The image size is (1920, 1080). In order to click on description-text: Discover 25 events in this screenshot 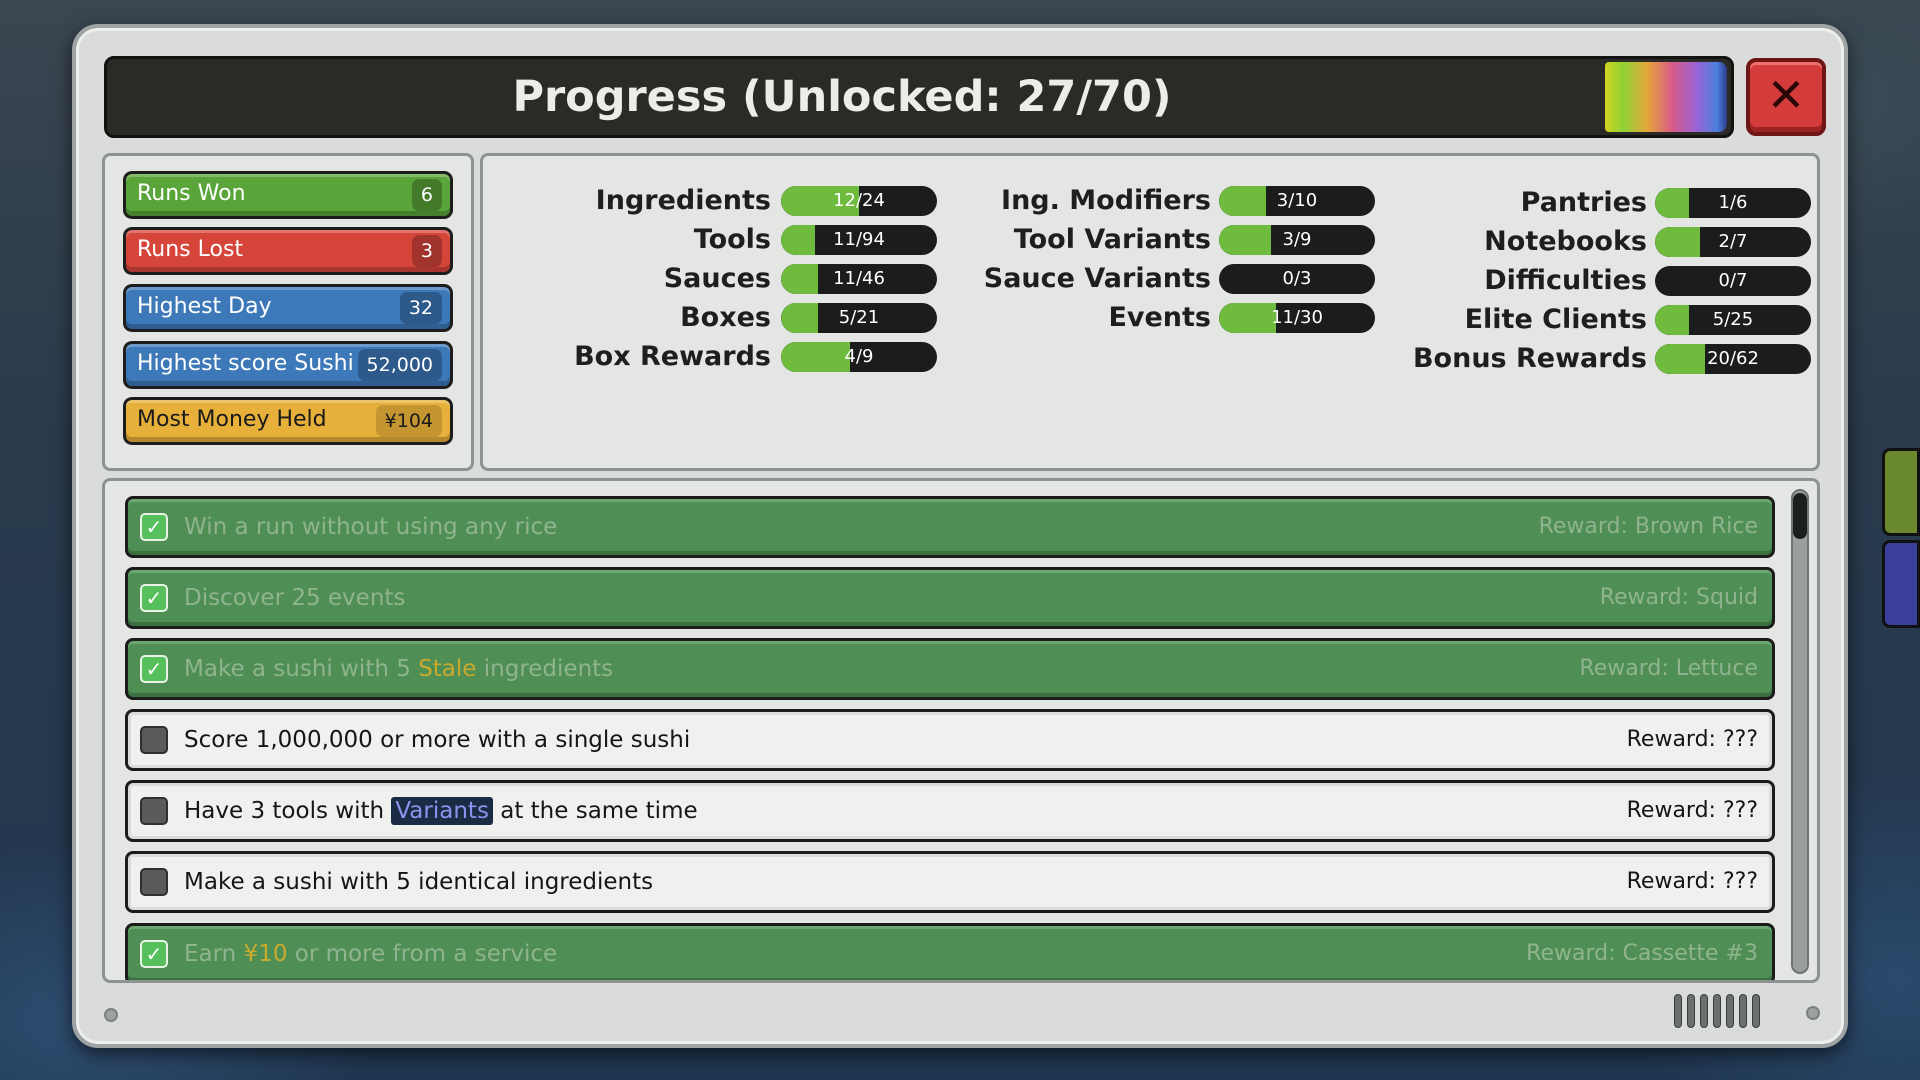, I will do `click(295, 598)`.